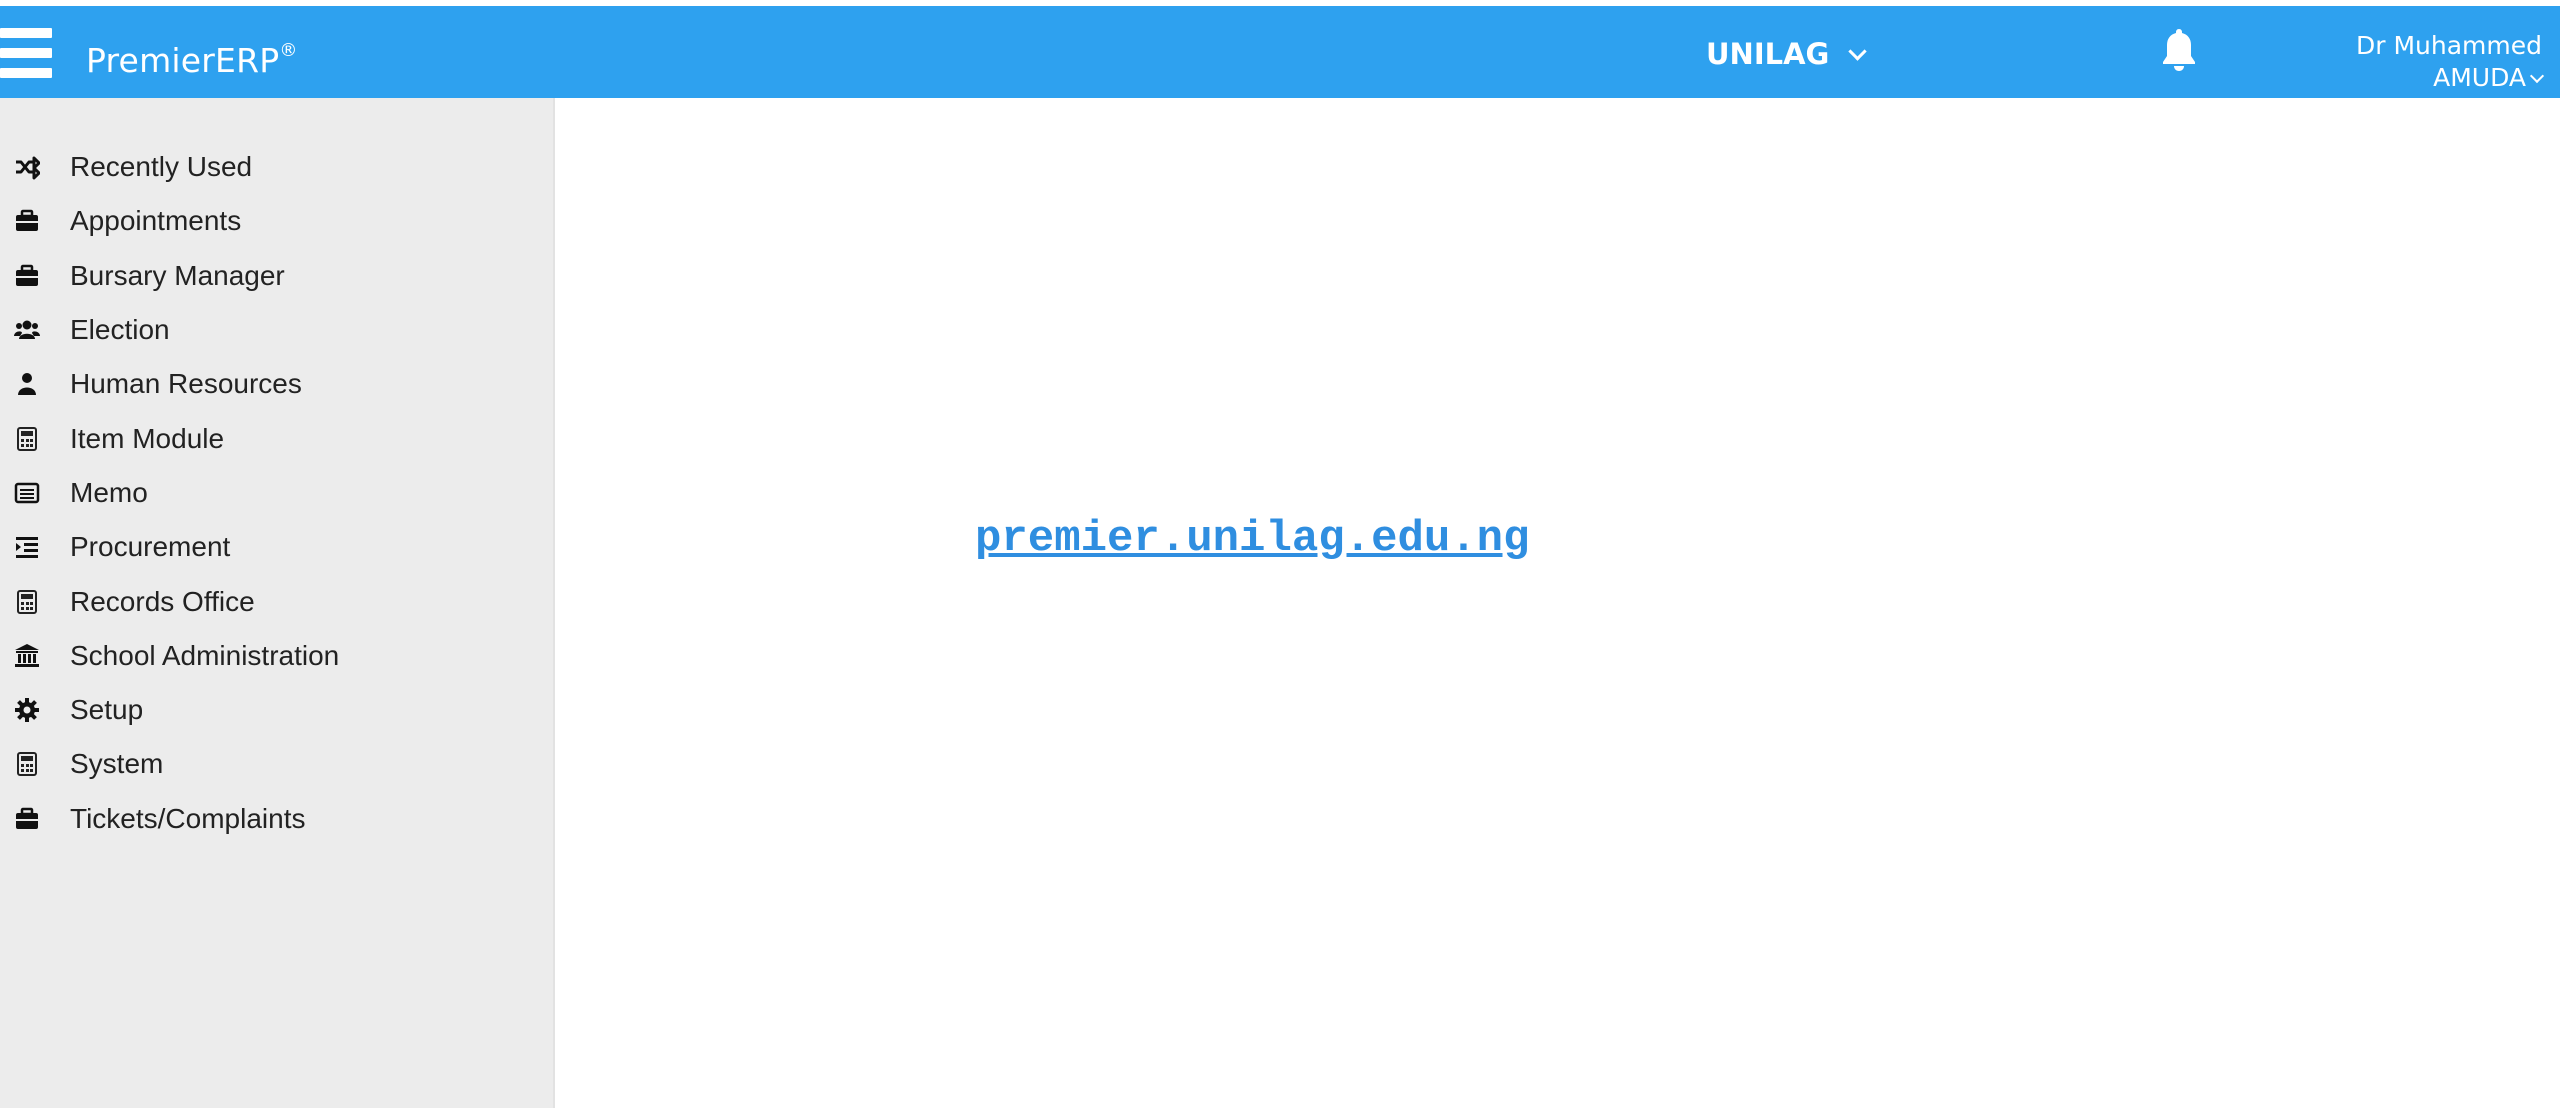 The height and width of the screenshot is (1108, 2560). What do you see at coordinates (27, 710) in the screenshot?
I see `gear-icon` at bounding box center [27, 710].